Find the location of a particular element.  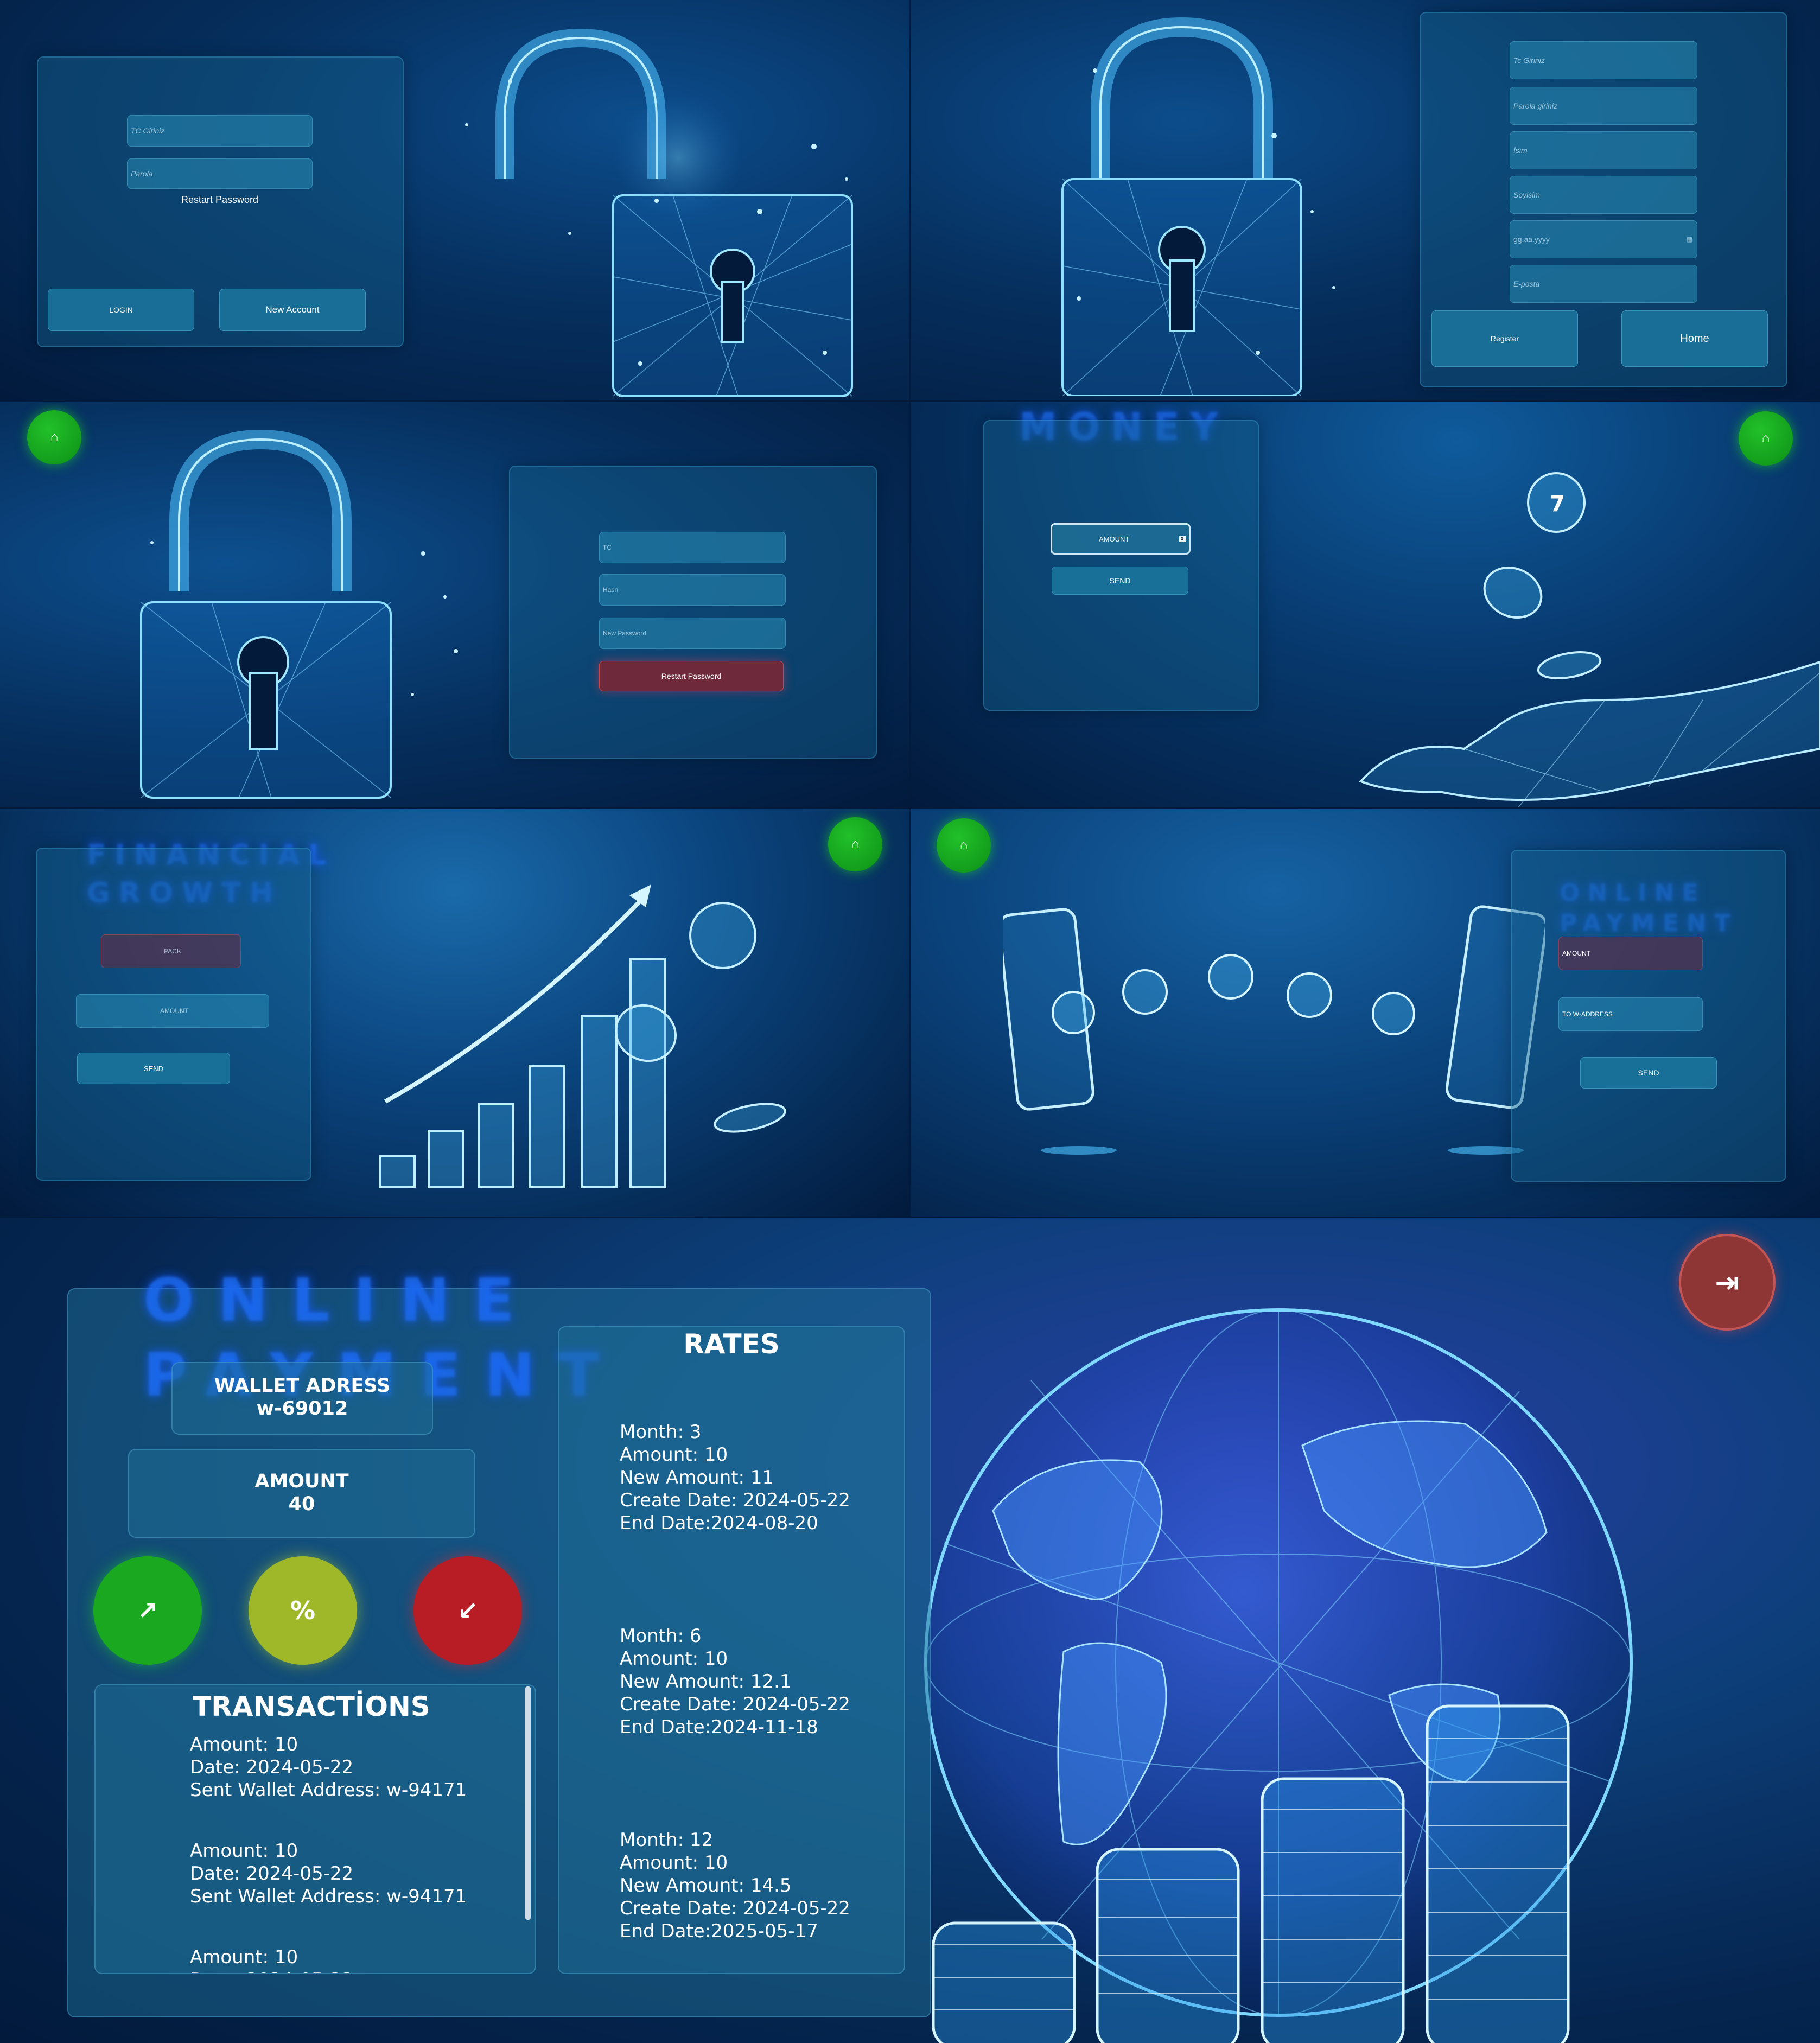

transaction-item: Amount: 10 Date: 2024-05-22 is located at coordinates (271, 1959).